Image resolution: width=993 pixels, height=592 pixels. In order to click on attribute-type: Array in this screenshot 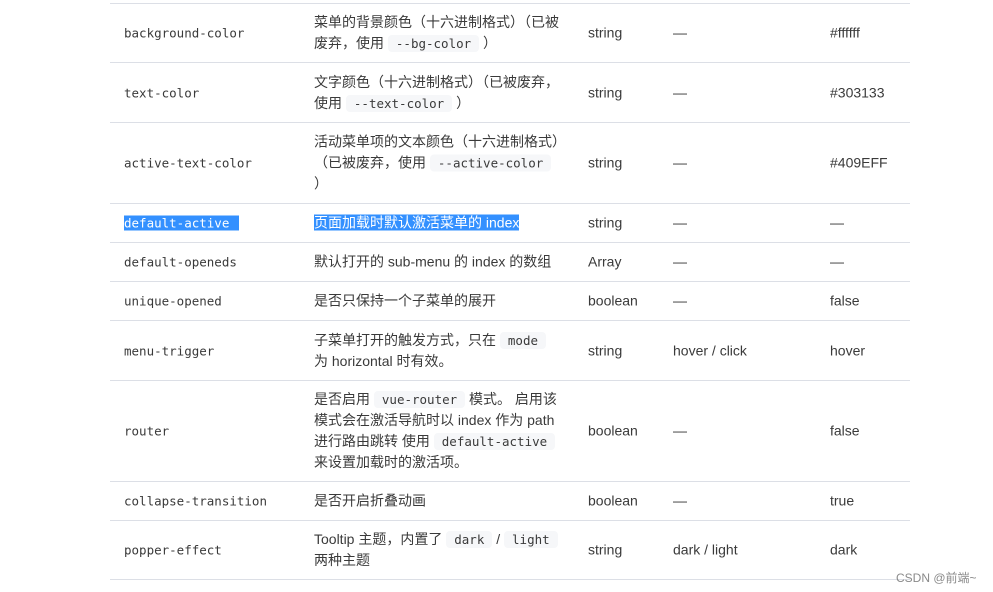, I will do `click(604, 262)`.